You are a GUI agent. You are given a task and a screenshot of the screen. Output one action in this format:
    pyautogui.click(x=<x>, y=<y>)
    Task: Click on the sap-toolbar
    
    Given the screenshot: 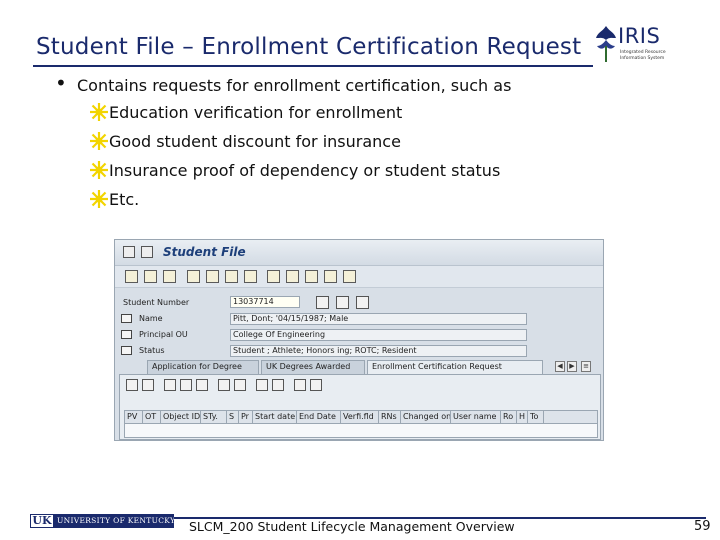 What is the action you would take?
    pyautogui.click(x=359, y=277)
    